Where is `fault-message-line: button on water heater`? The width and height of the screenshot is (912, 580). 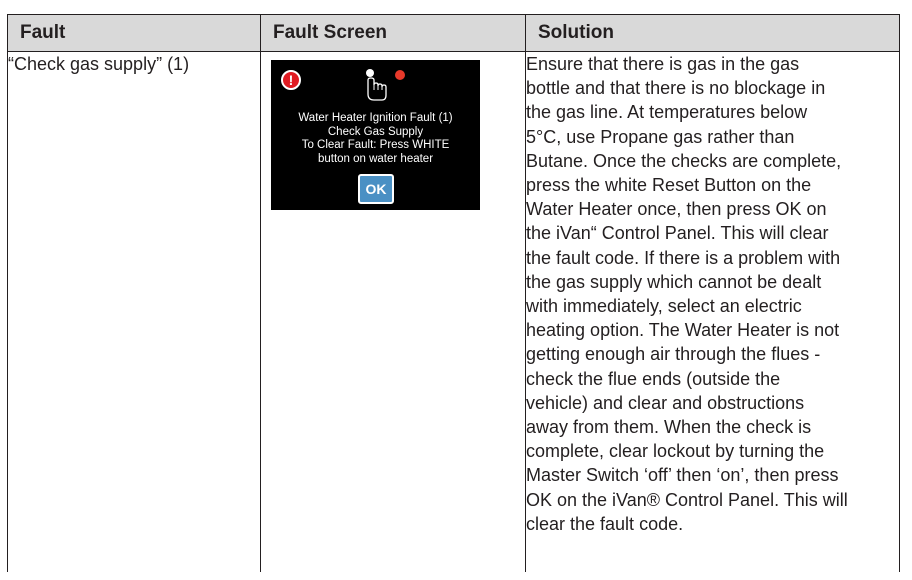 fault-message-line: button on water heater is located at coordinates (375, 158).